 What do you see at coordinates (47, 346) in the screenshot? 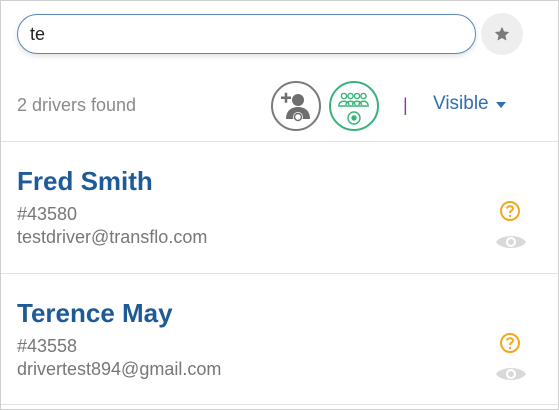
I see `driver-id: #43558` at bounding box center [47, 346].